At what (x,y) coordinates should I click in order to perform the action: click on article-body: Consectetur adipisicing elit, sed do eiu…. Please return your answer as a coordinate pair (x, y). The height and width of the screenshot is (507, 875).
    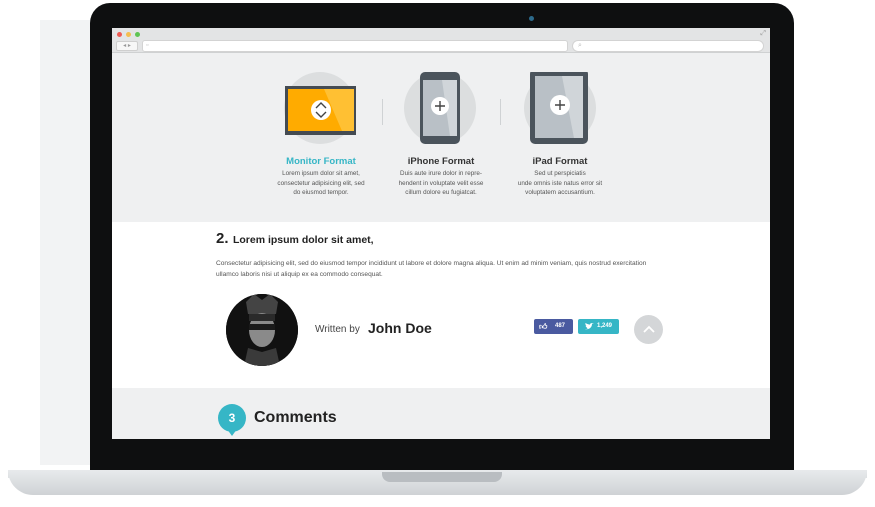
    Looking at the image, I should click on (431, 269).